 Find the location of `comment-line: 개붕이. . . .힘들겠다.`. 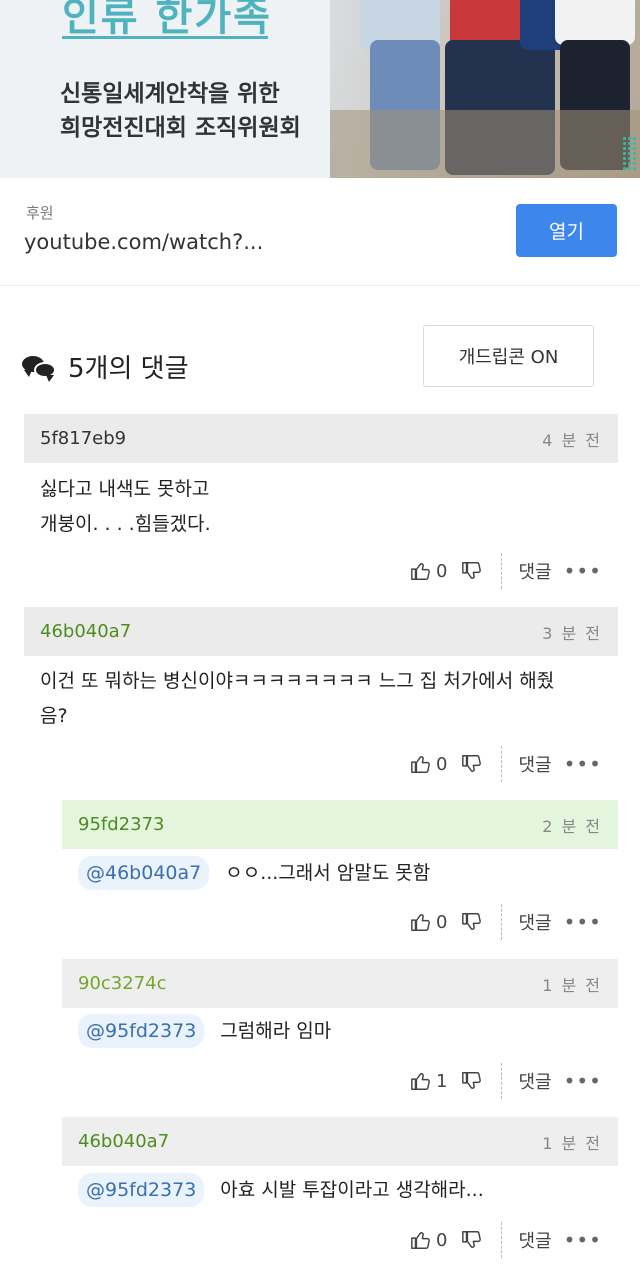

comment-line: 개붕이. . . .힘들겠다. is located at coordinates (125, 524).